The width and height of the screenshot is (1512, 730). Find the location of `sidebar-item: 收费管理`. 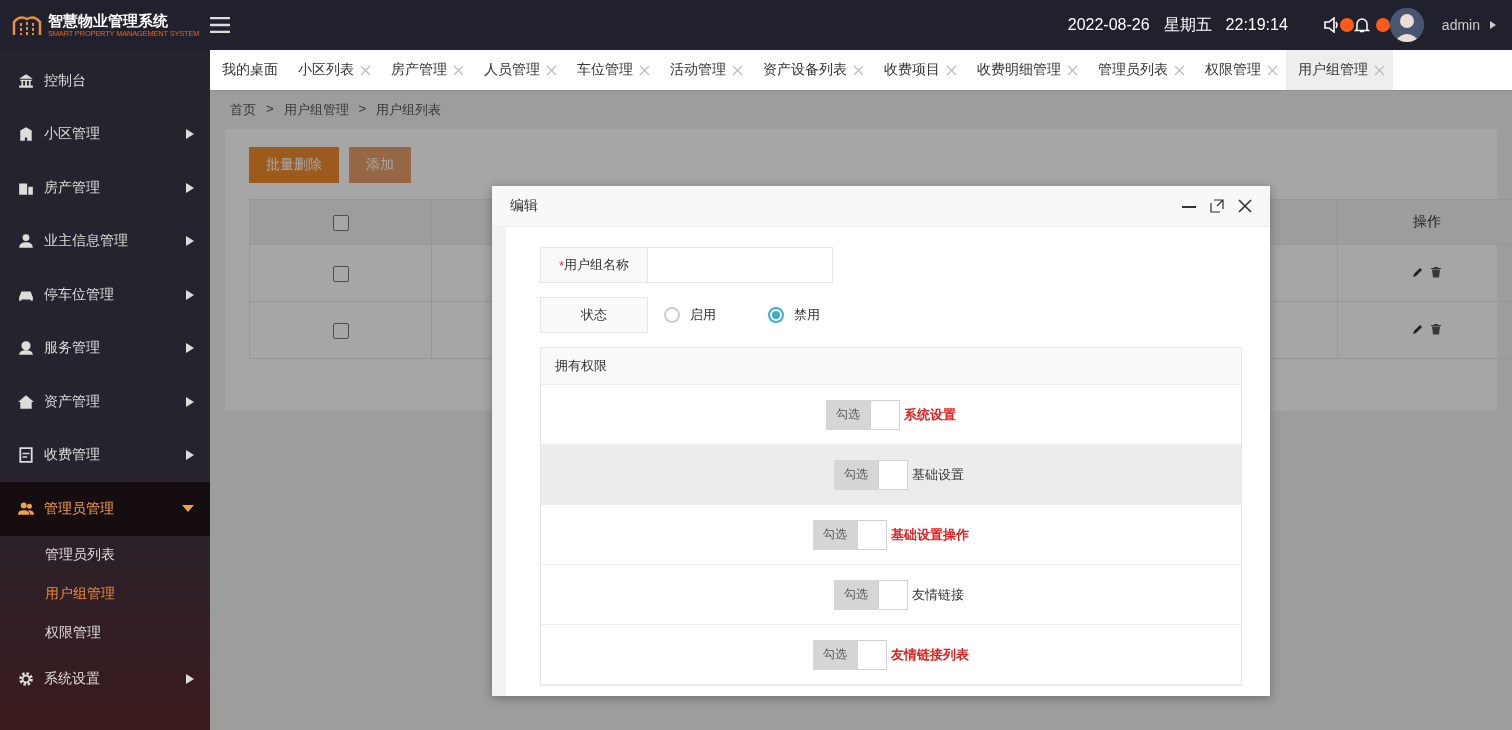

sidebar-item: 收费管理 is located at coordinates (105, 455).